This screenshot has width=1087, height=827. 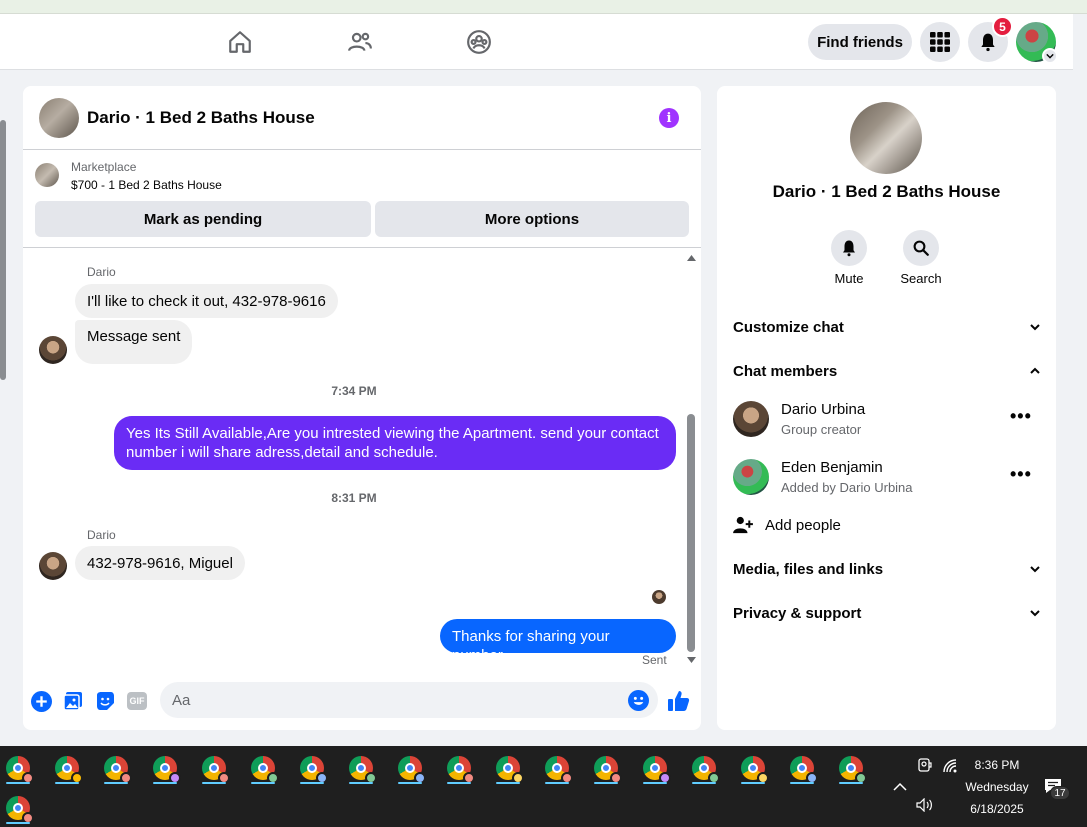 What do you see at coordinates (860, 42) in the screenshot?
I see `find-friends-button: Find friends` at bounding box center [860, 42].